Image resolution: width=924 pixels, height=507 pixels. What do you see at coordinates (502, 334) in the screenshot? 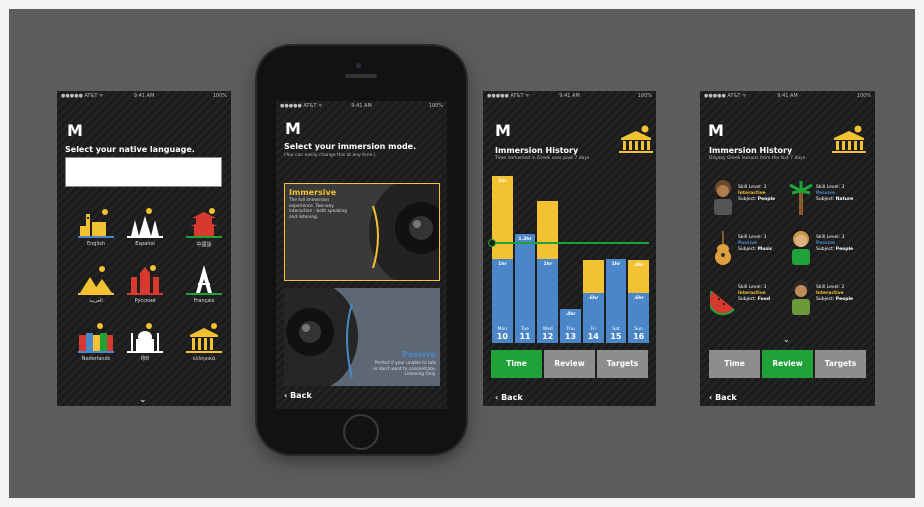
I see `day-tick-label: Mon 10` at bounding box center [502, 334].